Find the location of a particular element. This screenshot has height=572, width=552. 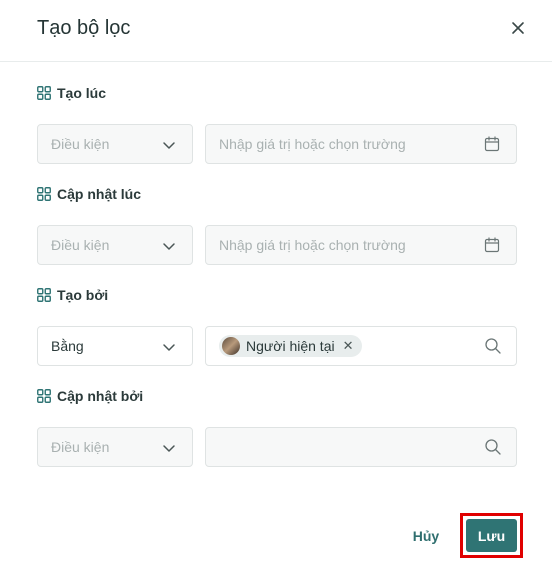

filter-label-created-at: Tạo lúc is located at coordinates (71, 93).